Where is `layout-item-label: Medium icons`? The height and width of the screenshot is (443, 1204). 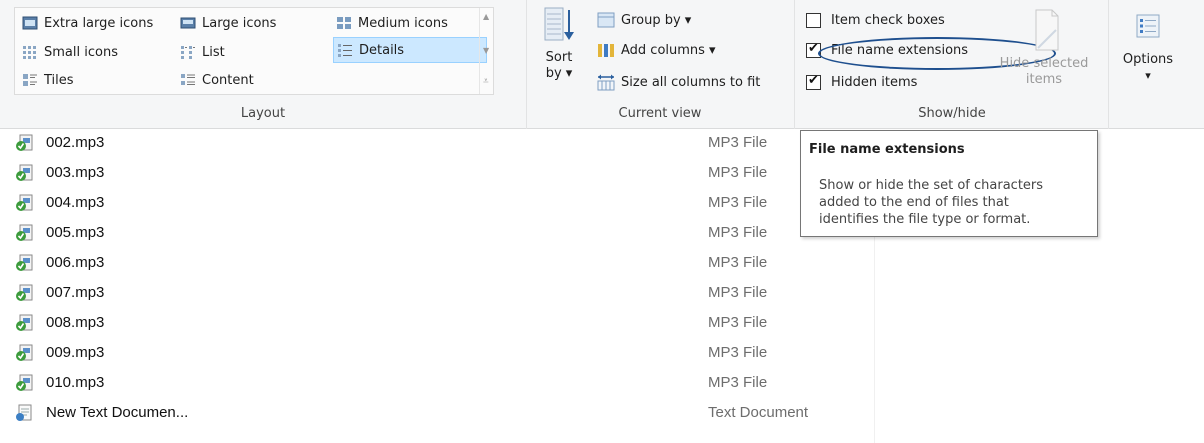
layout-item-label: Medium icons is located at coordinates (403, 23).